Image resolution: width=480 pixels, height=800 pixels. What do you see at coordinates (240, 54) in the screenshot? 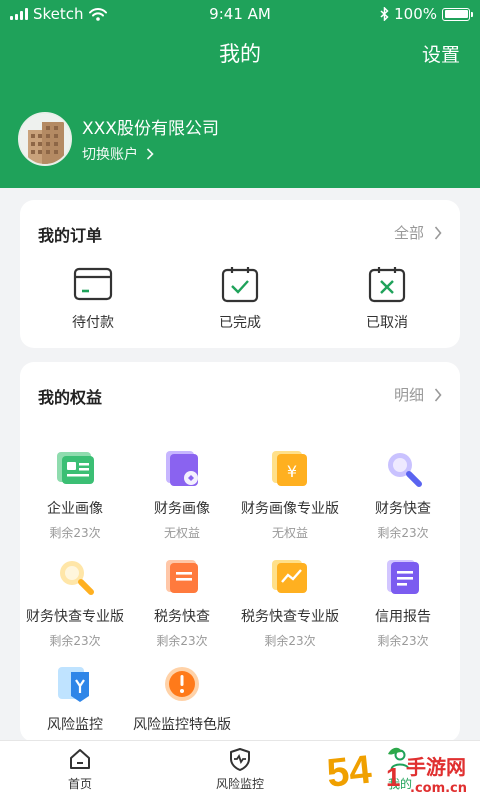
I see `page-title: 我的` at bounding box center [240, 54].